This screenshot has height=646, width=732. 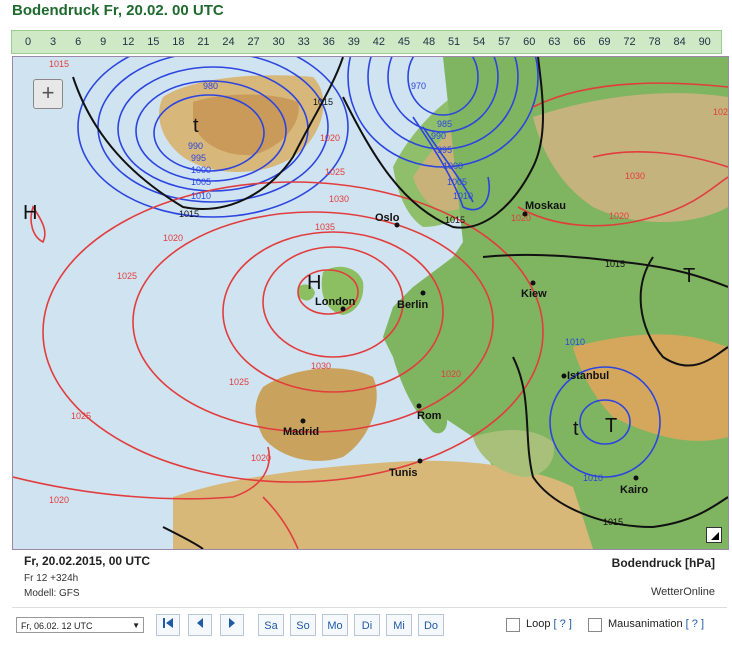 I want to click on mouse-animation-checkbox, so click(x=595, y=625).